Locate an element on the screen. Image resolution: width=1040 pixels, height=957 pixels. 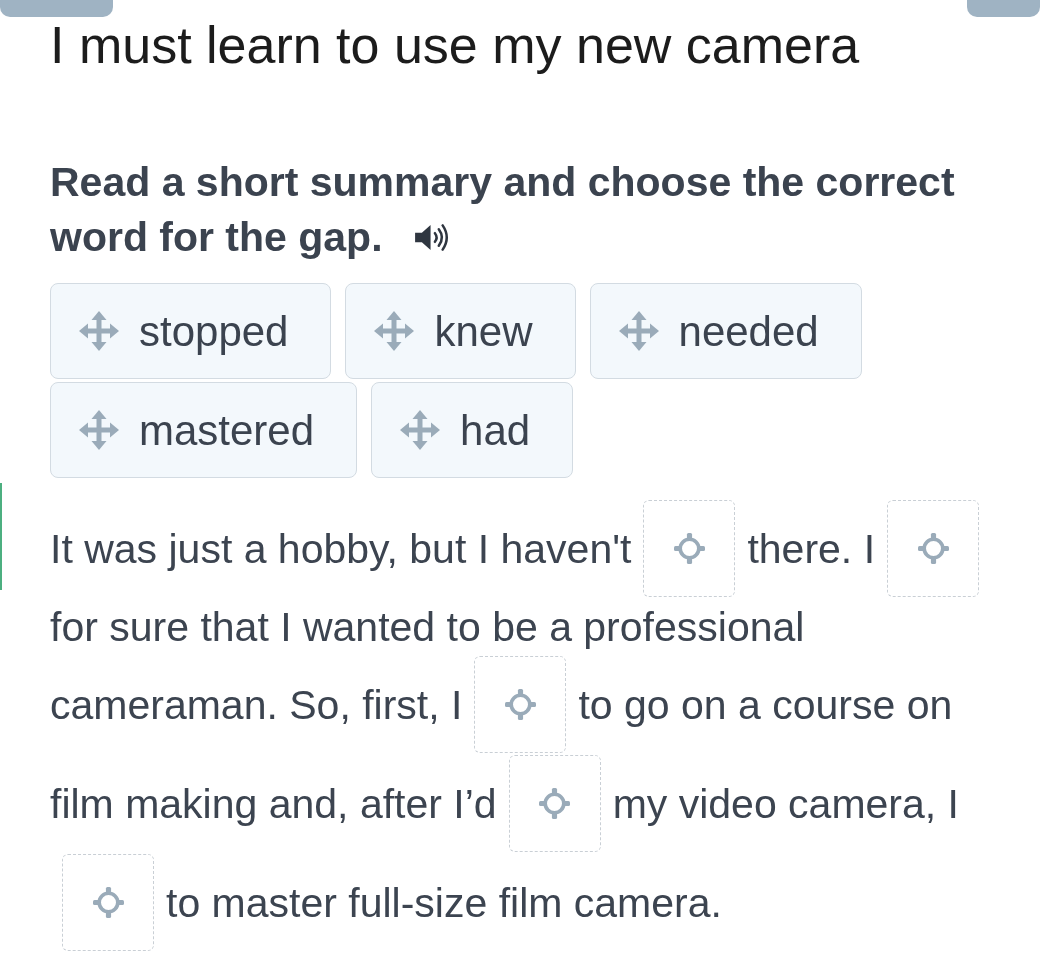
speaker-icon is located at coordinates (432, 237).